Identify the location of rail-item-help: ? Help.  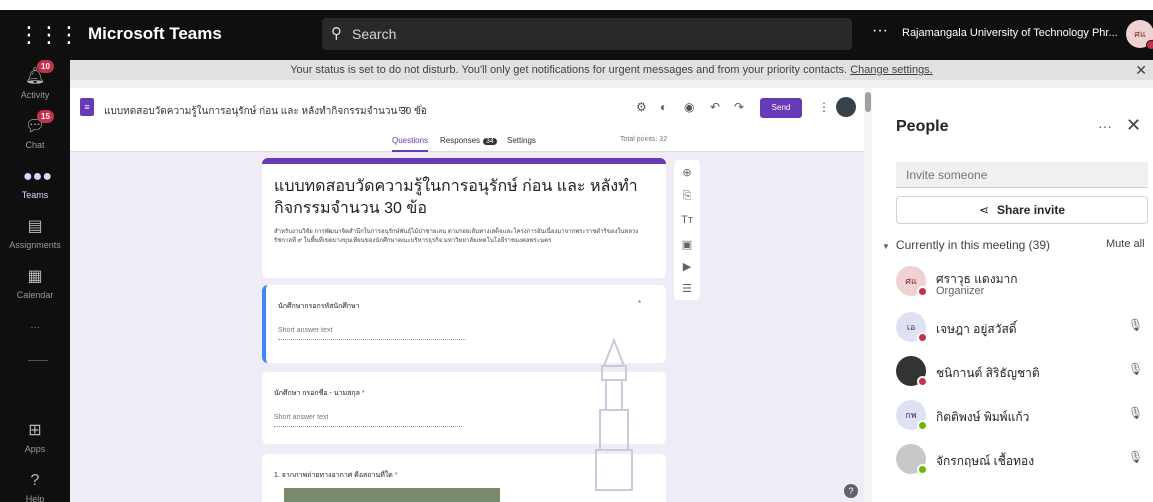
(35, 486).